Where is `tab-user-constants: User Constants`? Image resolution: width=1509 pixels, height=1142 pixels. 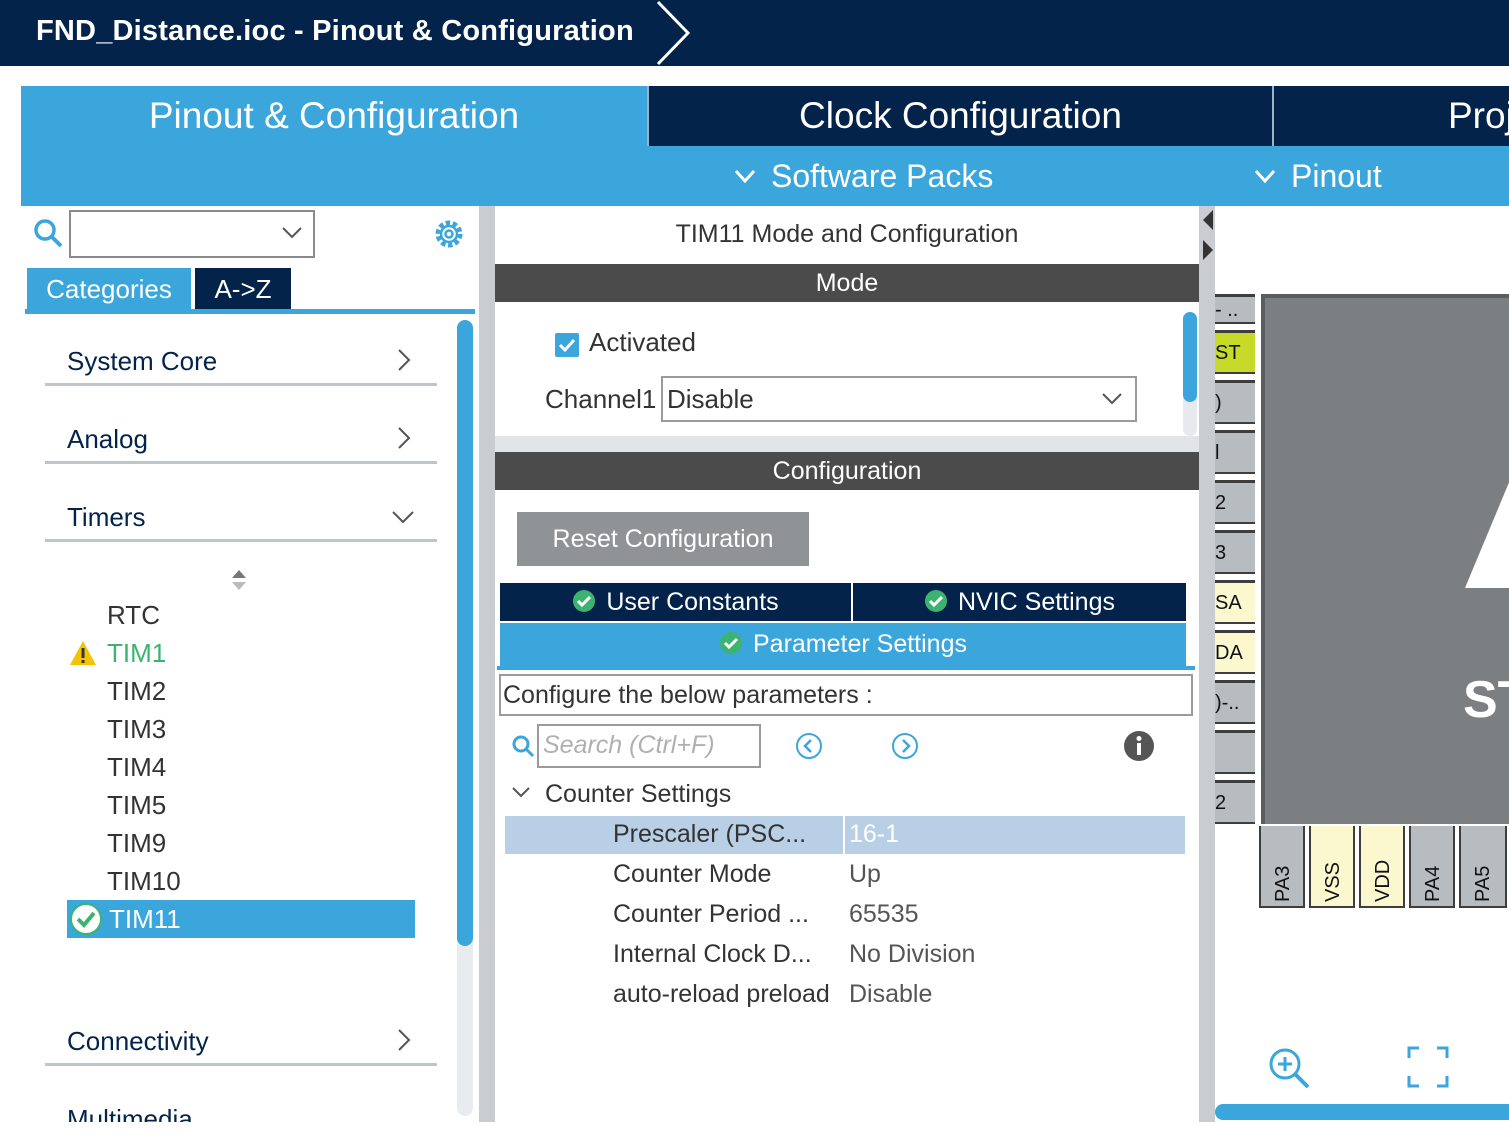 tab-user-constants: User Constants is located at coordinates (675, 602).